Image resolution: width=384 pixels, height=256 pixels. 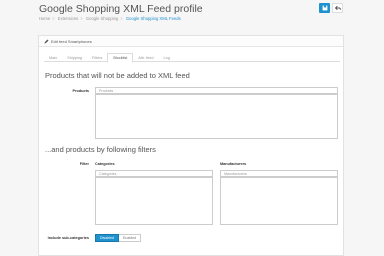 I want to click on tab-attr-feed: Attr. feed, so click(x=145, y=57).